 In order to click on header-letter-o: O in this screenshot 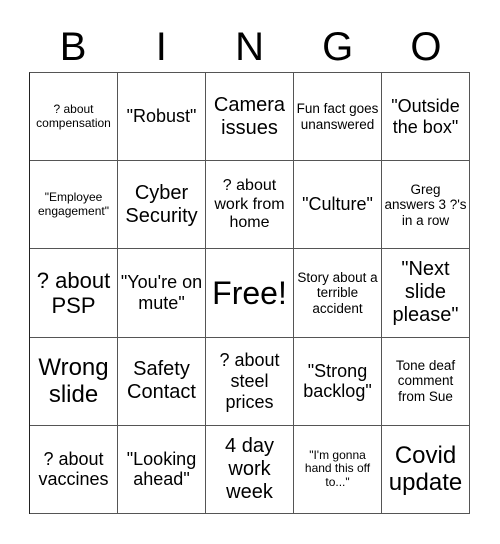, I will do `click(426, 47)`.